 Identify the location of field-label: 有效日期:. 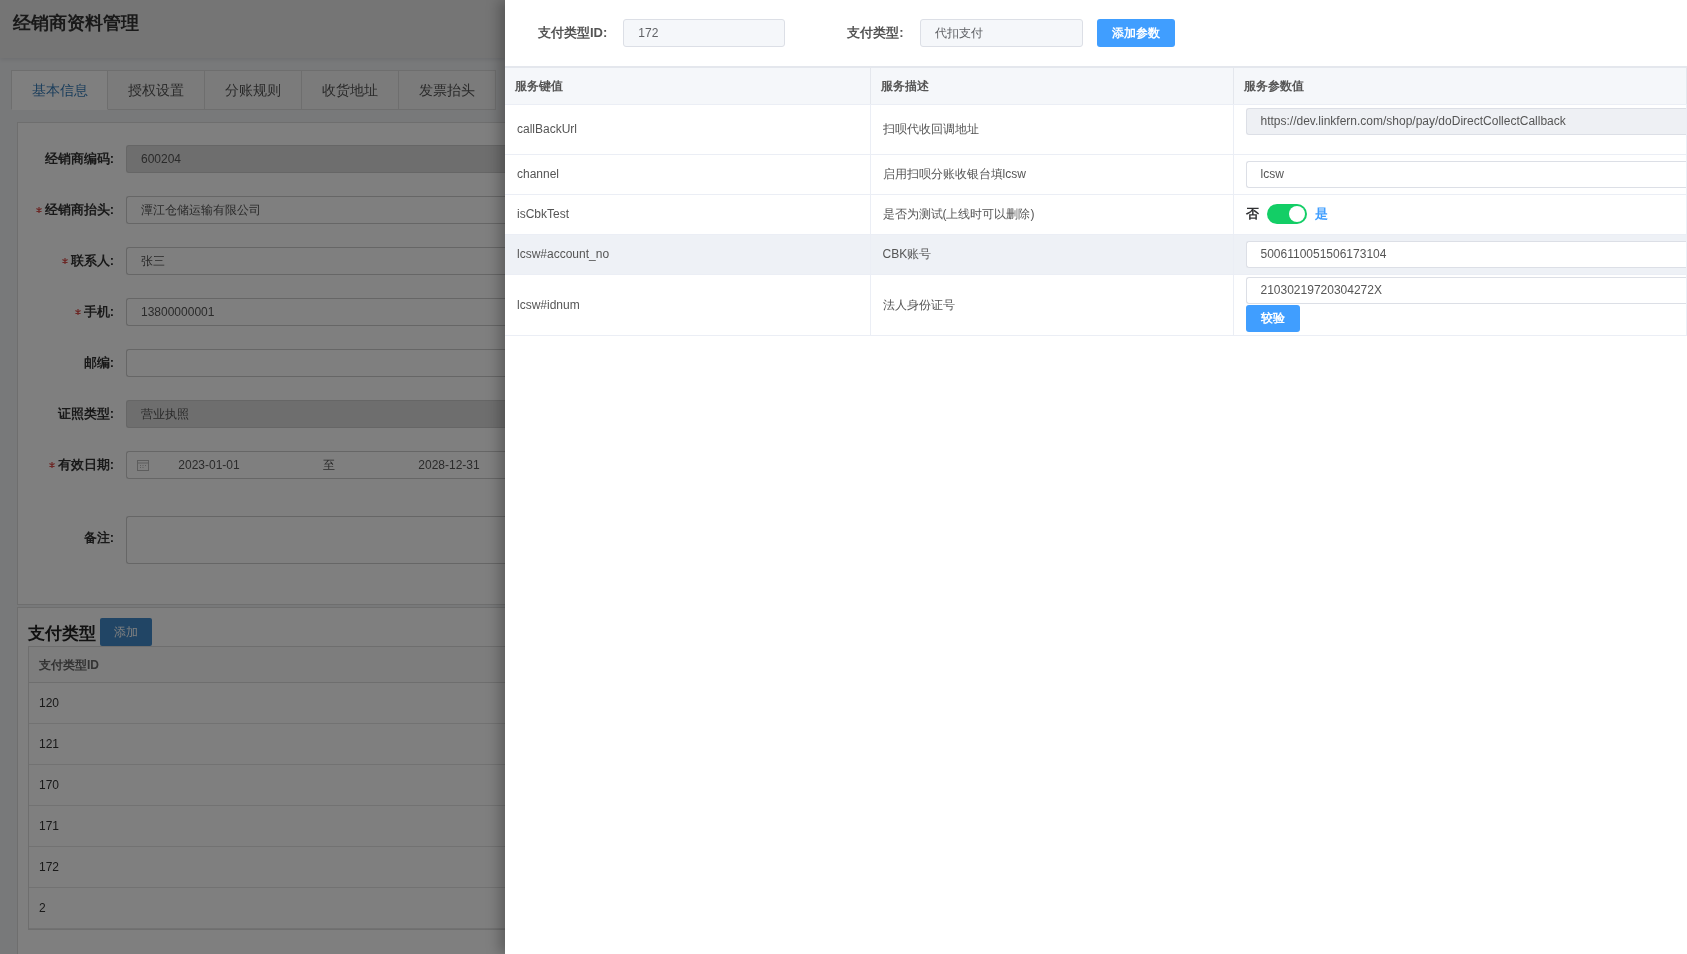
(85, 464).